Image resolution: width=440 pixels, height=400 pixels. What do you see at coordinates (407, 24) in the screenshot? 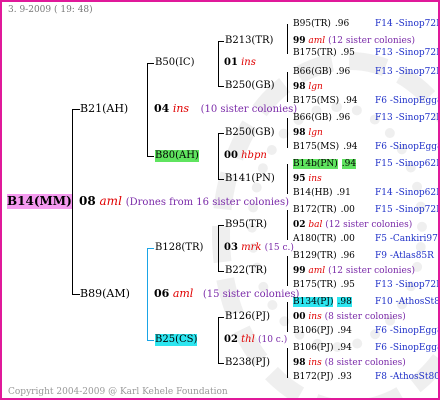
I see `ancestor-tag: F14 -Sinop72R` at bounding box center [407, 24].